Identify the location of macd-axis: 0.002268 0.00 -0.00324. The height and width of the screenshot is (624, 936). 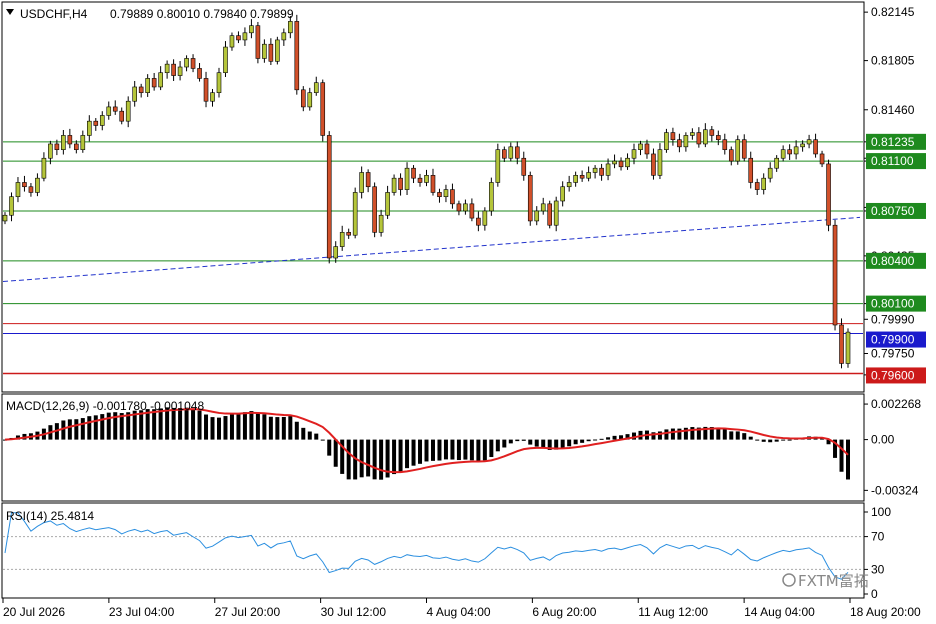
(892, 447).